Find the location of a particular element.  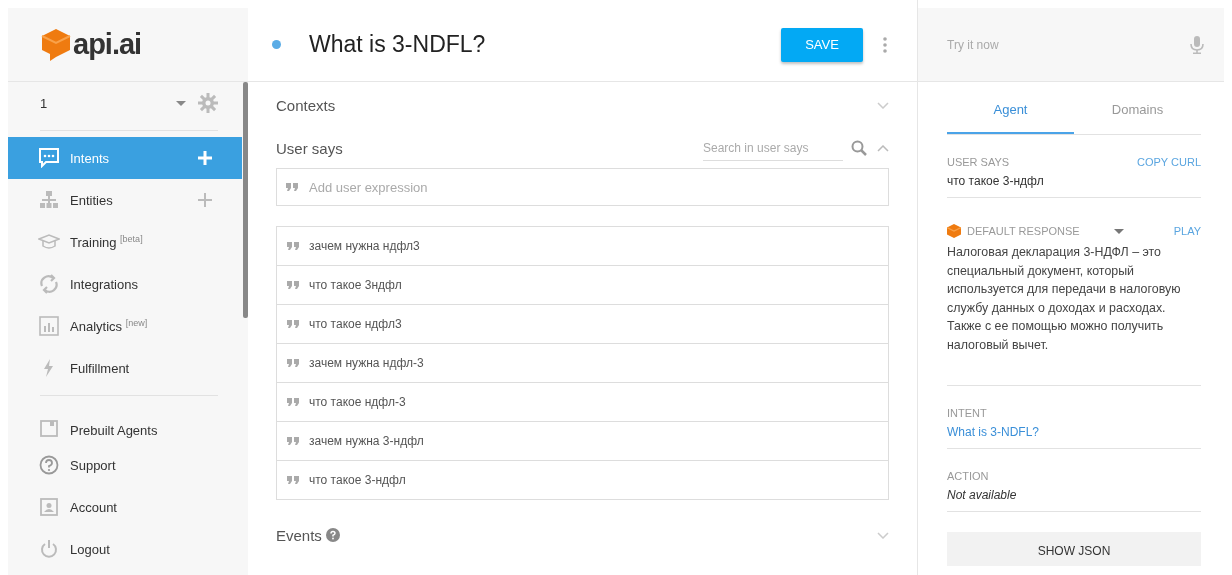

expression-text: что такое ндфл-3 is located at coordinates (357, 402).